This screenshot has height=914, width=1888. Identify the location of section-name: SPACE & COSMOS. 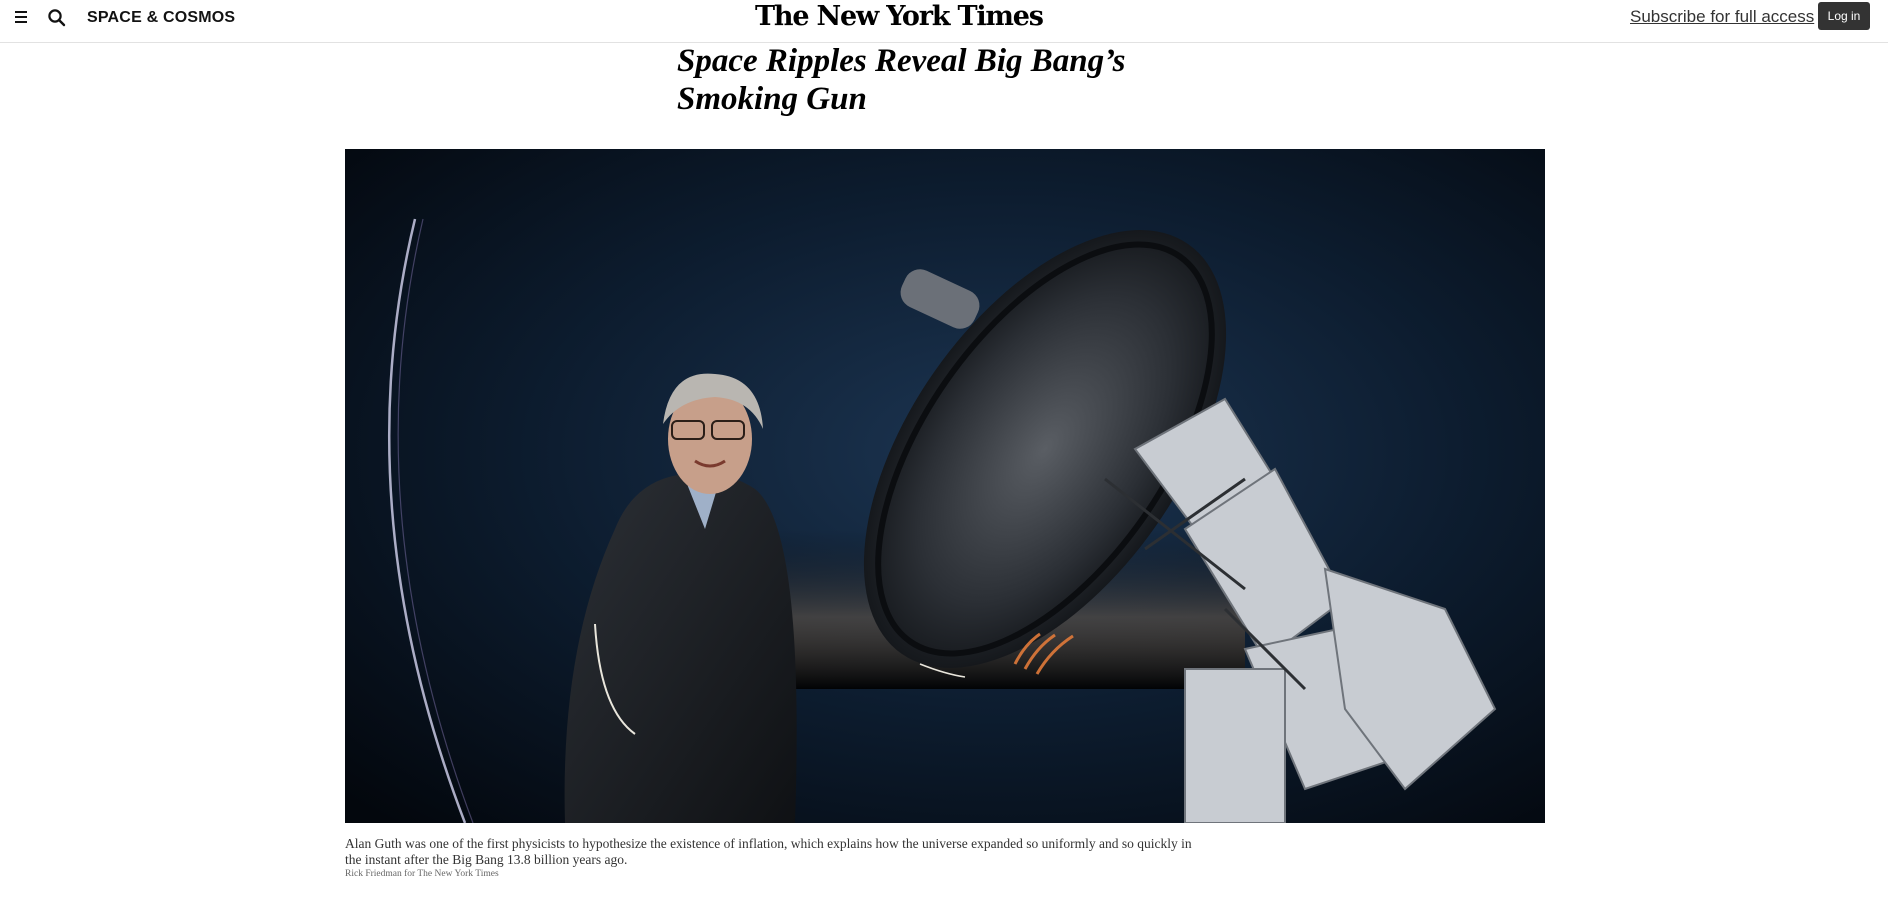
(161, 18).